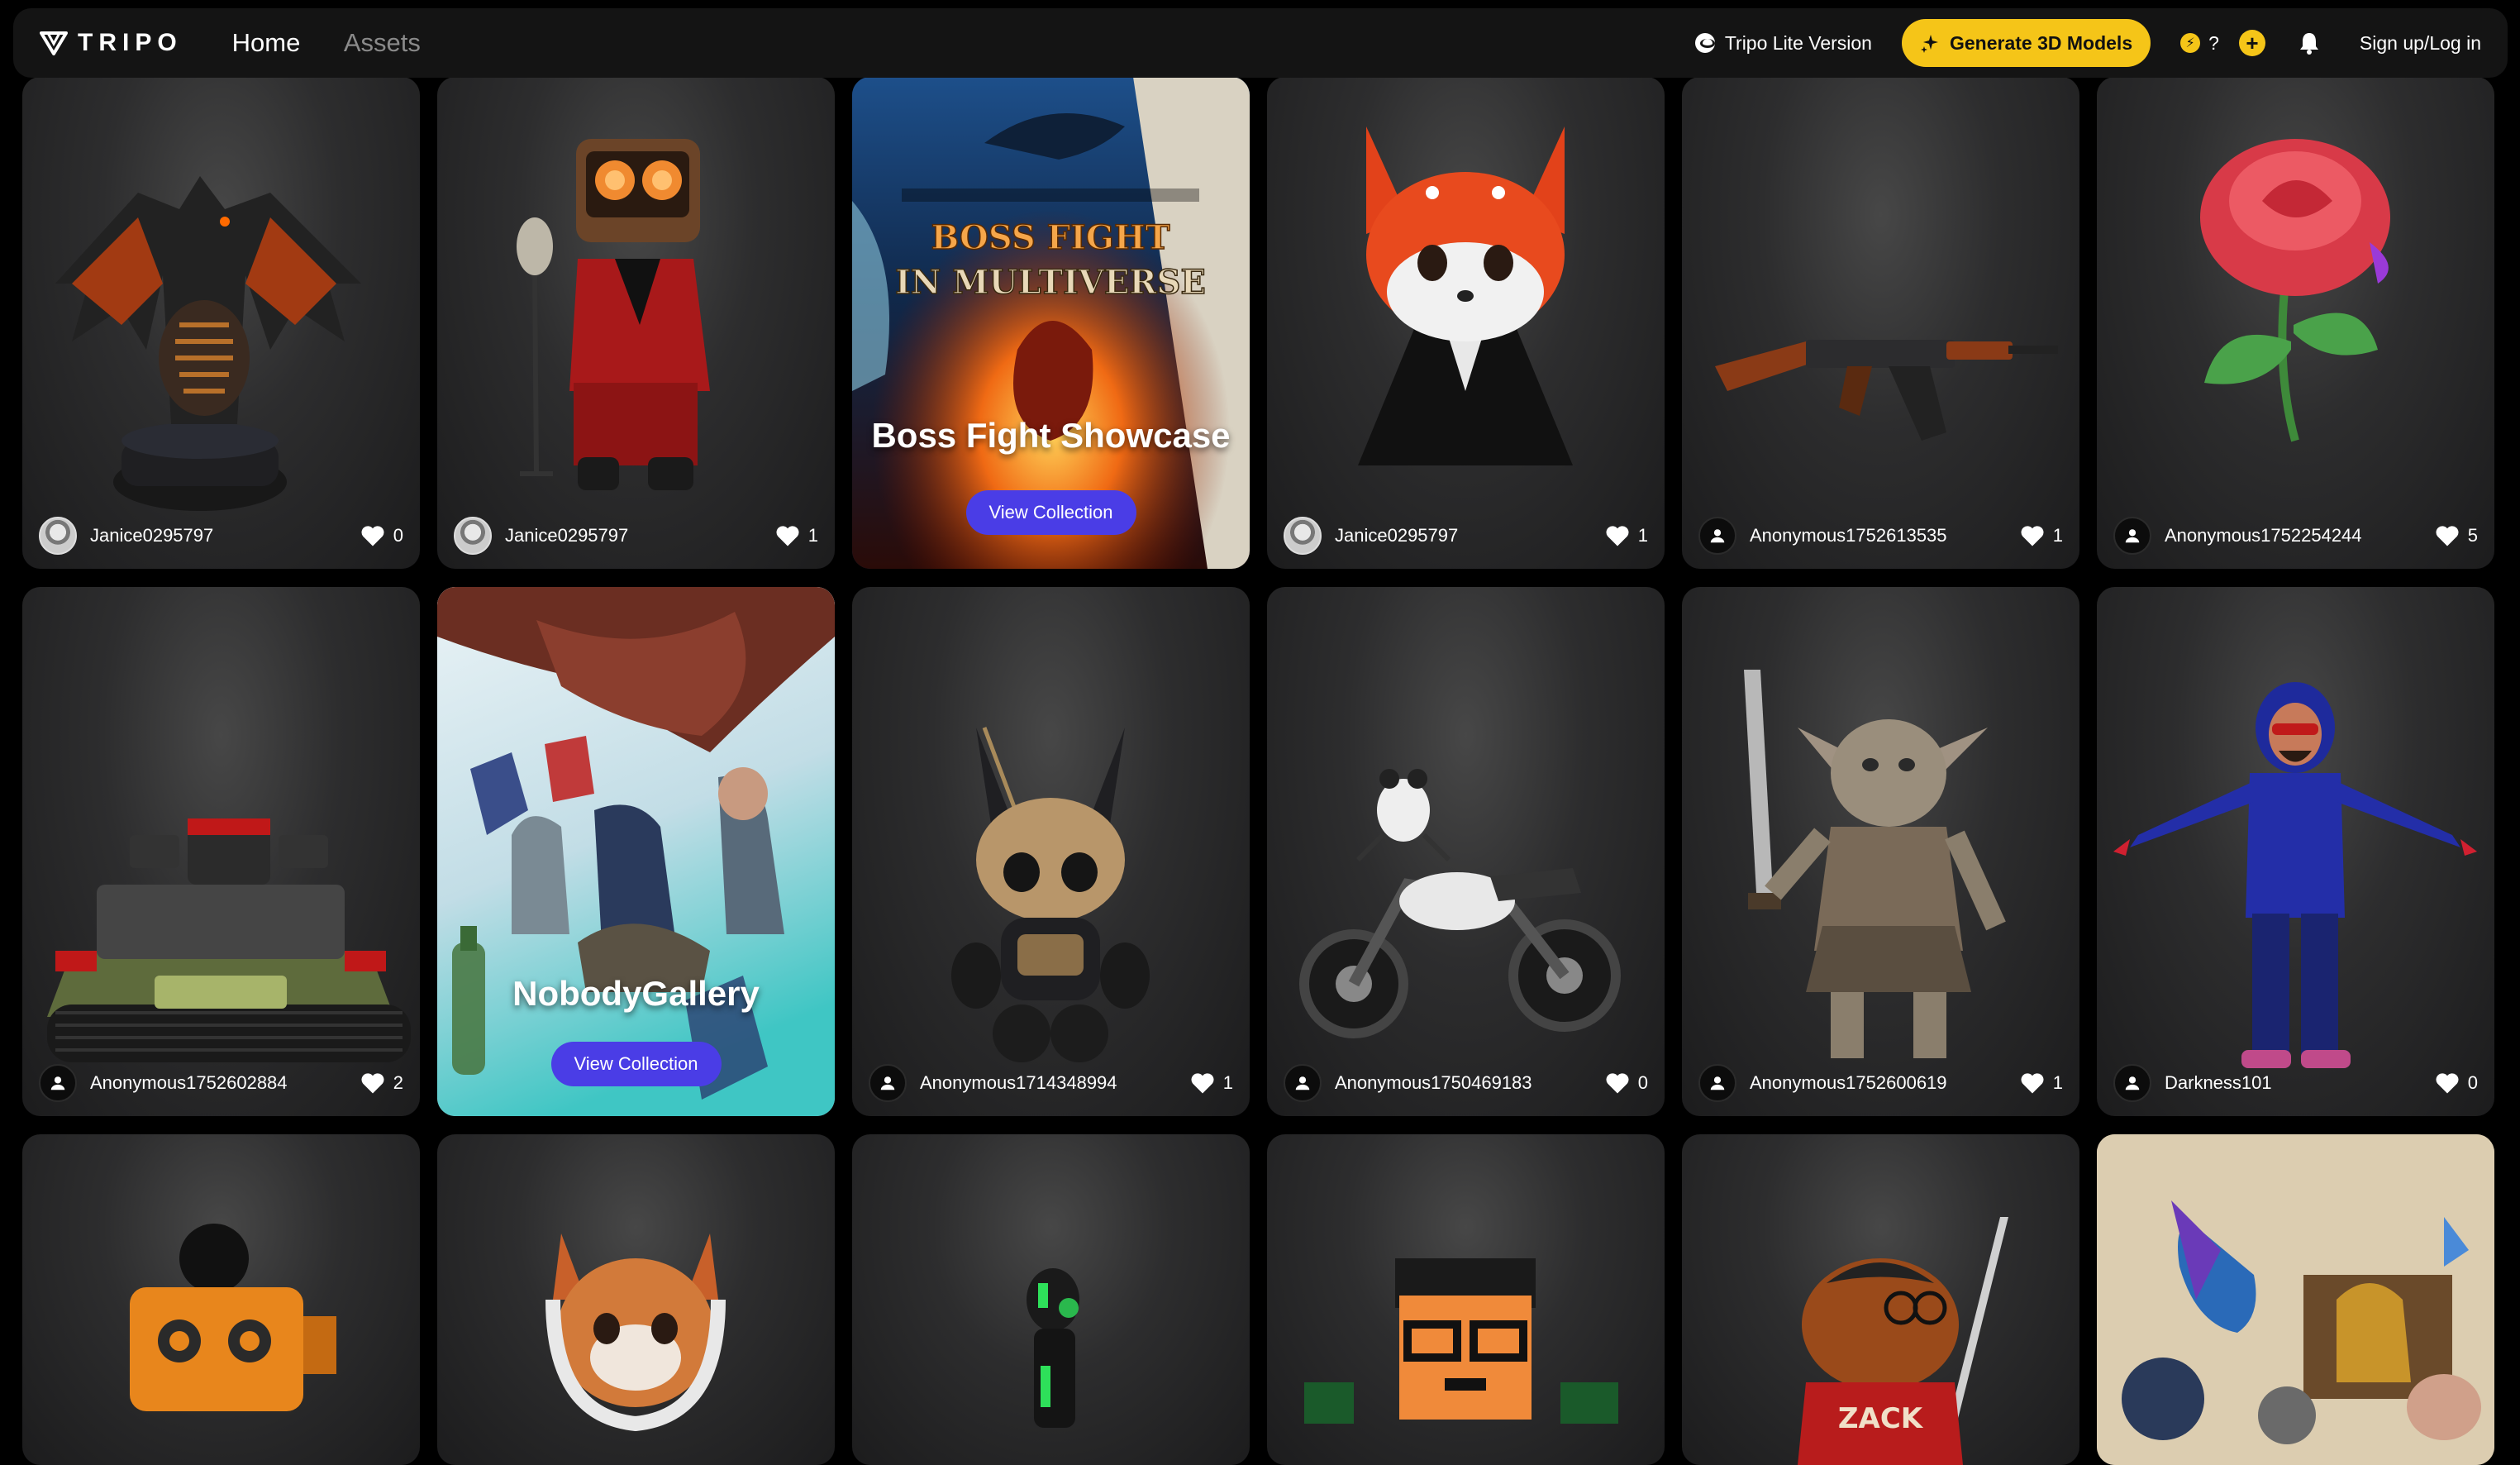  I want to click on asset-card: Darkness101 0, so click(2295, 851).